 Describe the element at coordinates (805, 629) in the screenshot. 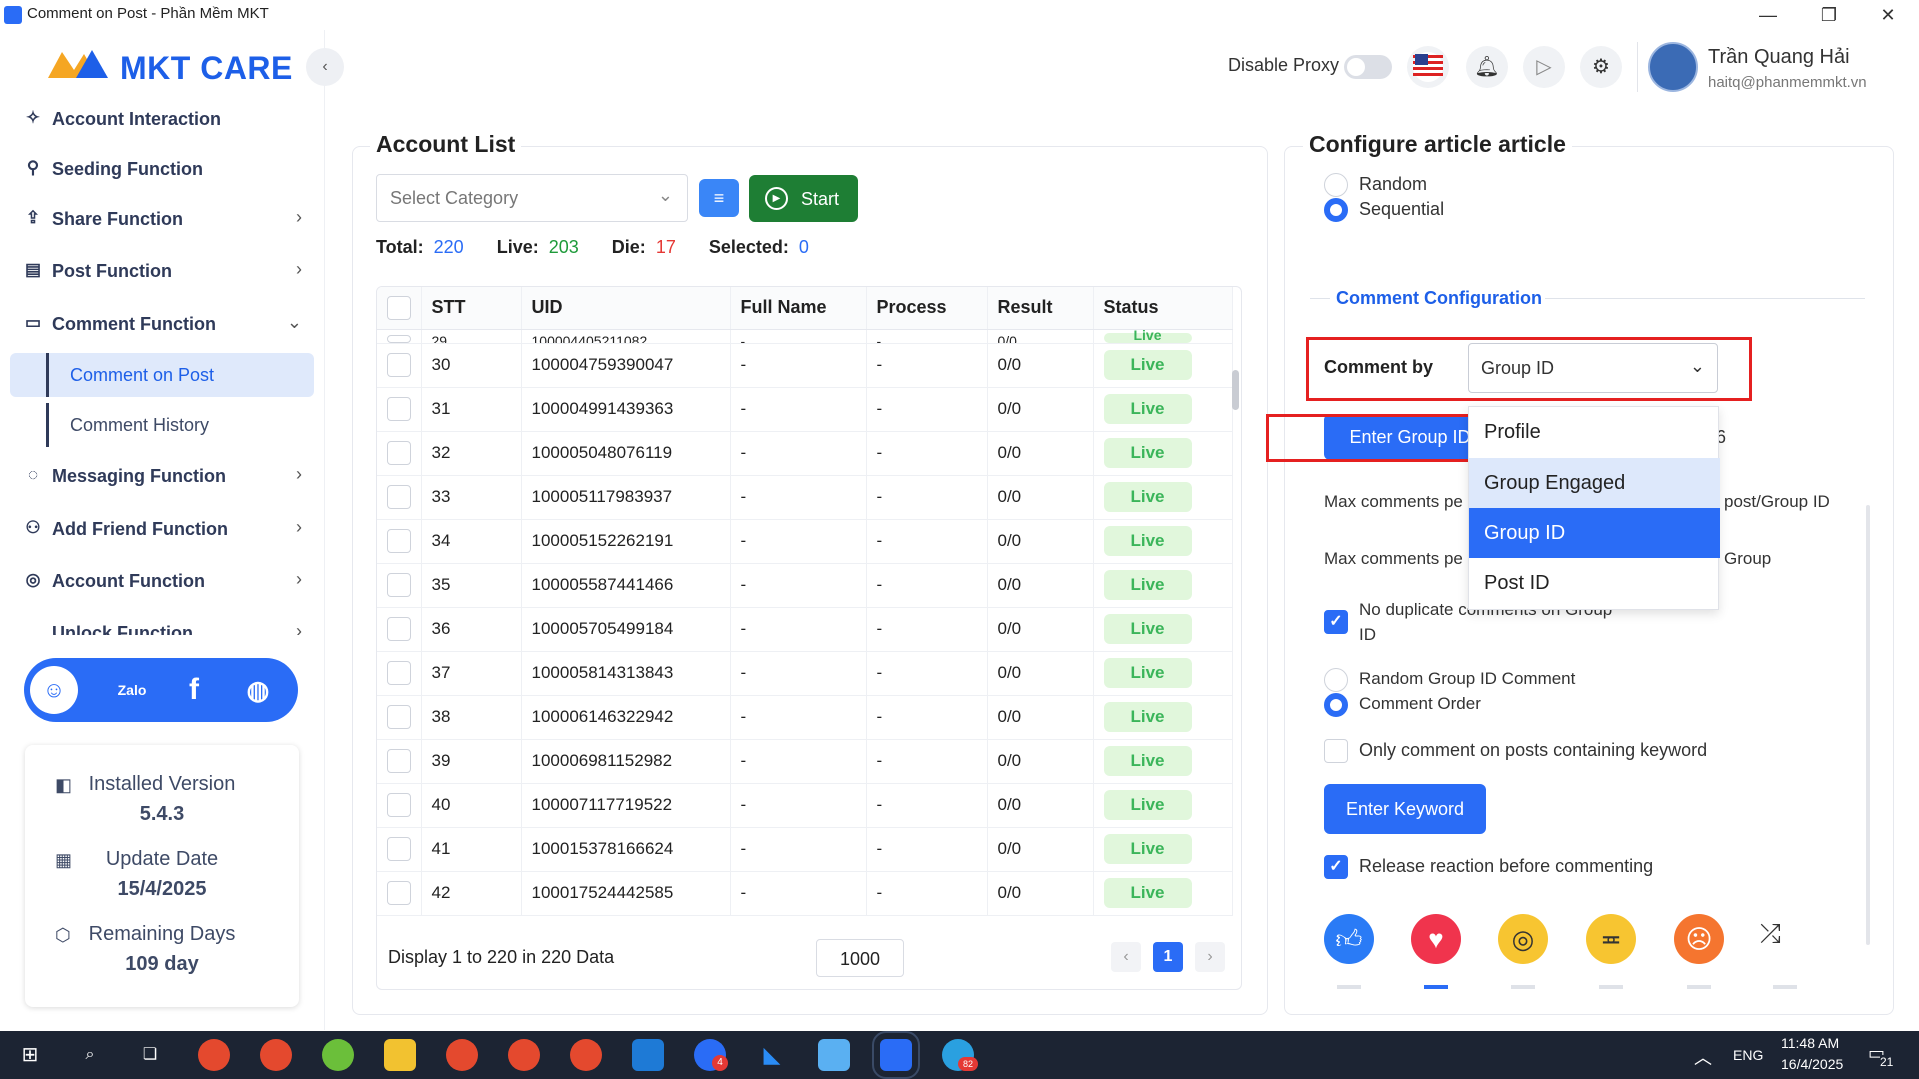

I see `table-row: 36 100005705499184- -0/0 Live` at that location.